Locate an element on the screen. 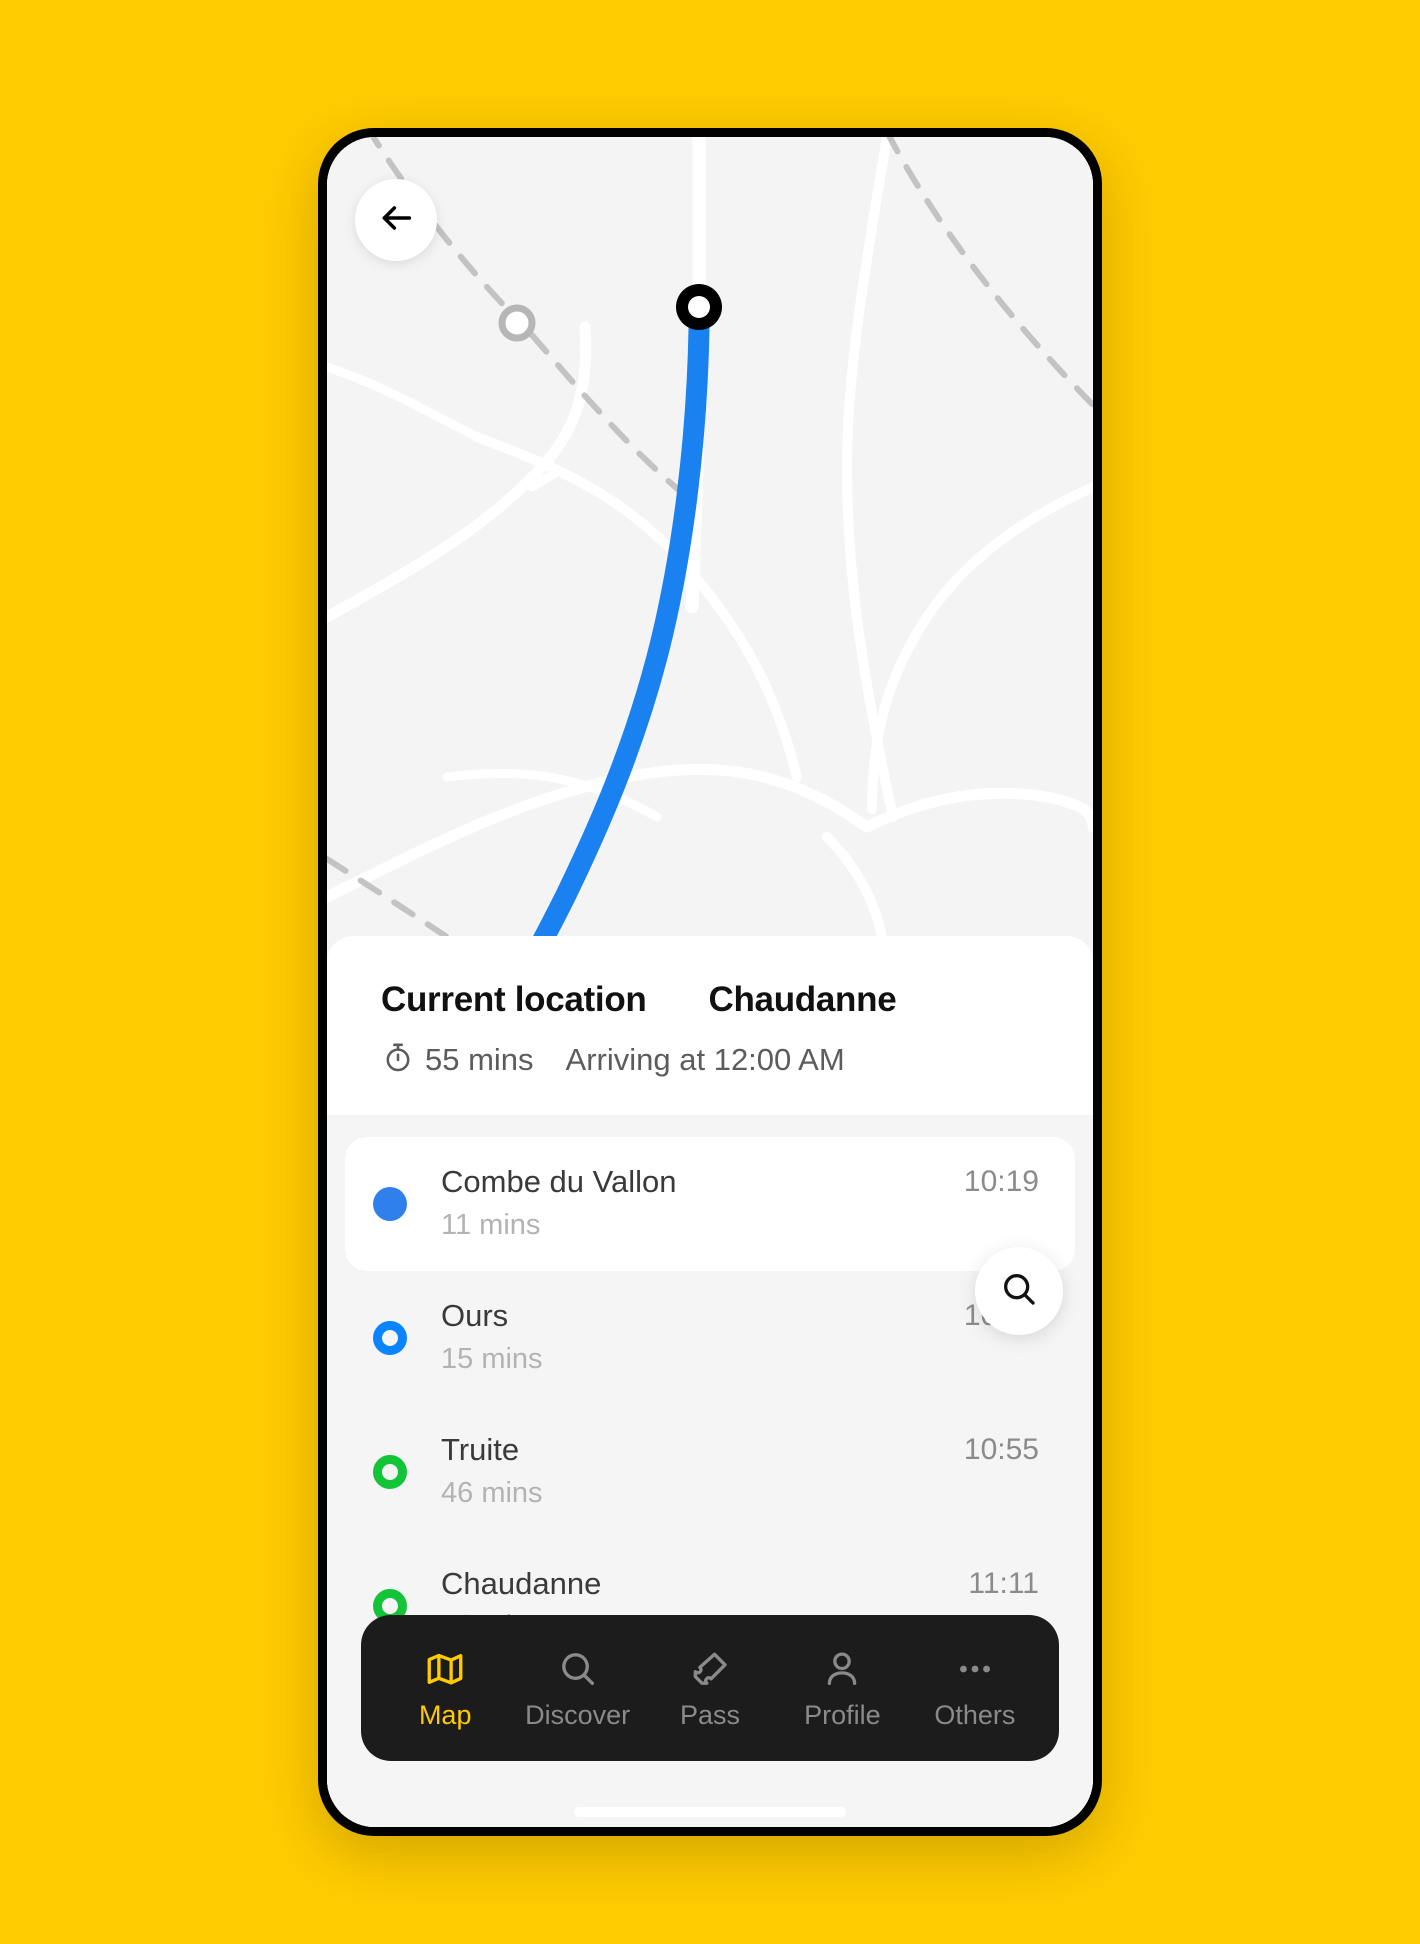  route-arrival-time: Arriving at 12:00 AM is located at coordinates (705, 1059).